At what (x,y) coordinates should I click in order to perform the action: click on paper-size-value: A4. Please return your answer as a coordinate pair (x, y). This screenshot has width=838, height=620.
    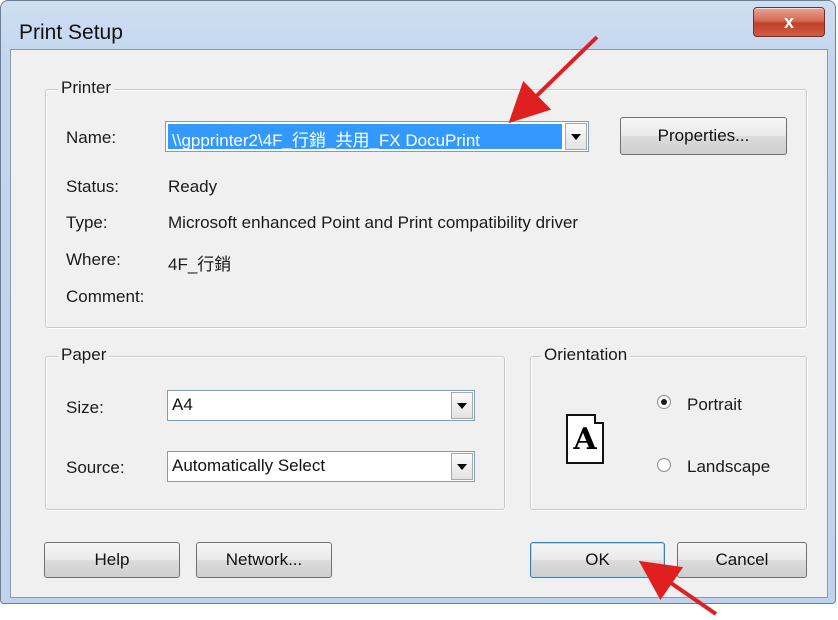
    Looking at the image, I should click on (182, 404).